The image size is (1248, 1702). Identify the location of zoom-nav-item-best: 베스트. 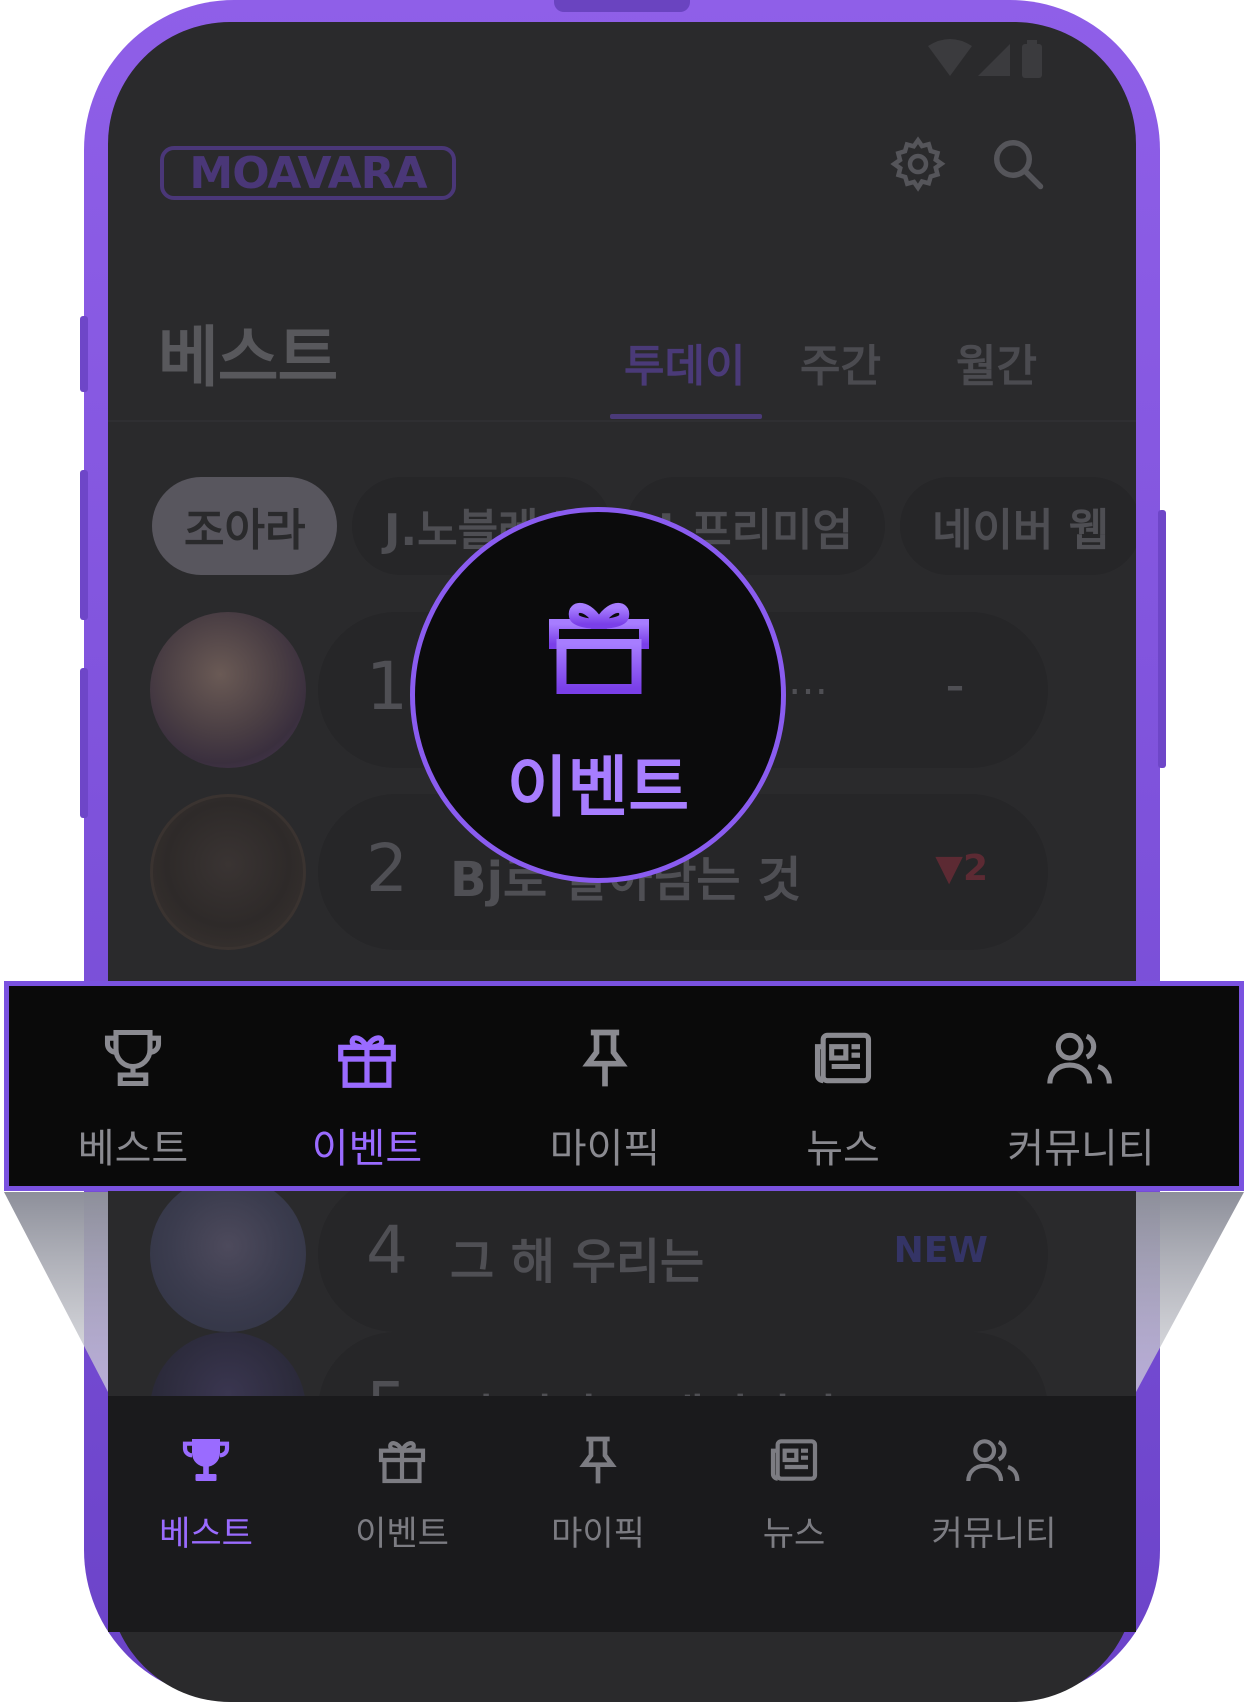
(133, 1086).